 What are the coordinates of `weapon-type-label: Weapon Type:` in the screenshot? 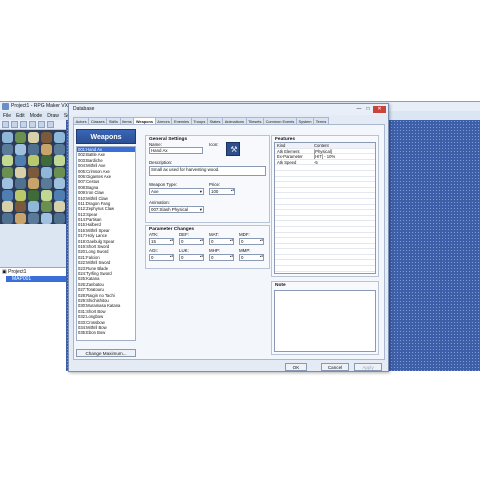 It's located at (163, 184).